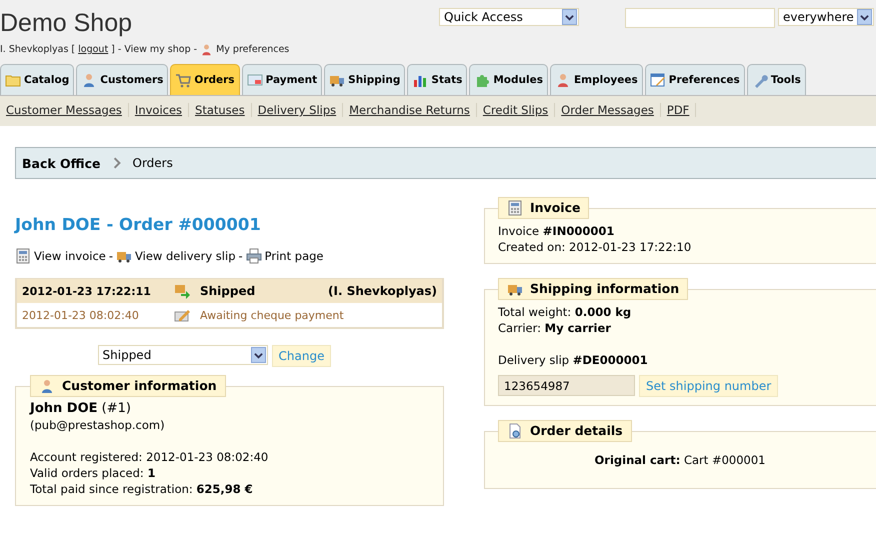  I want to click on panel-title: Shipping information, so click(605, 289).